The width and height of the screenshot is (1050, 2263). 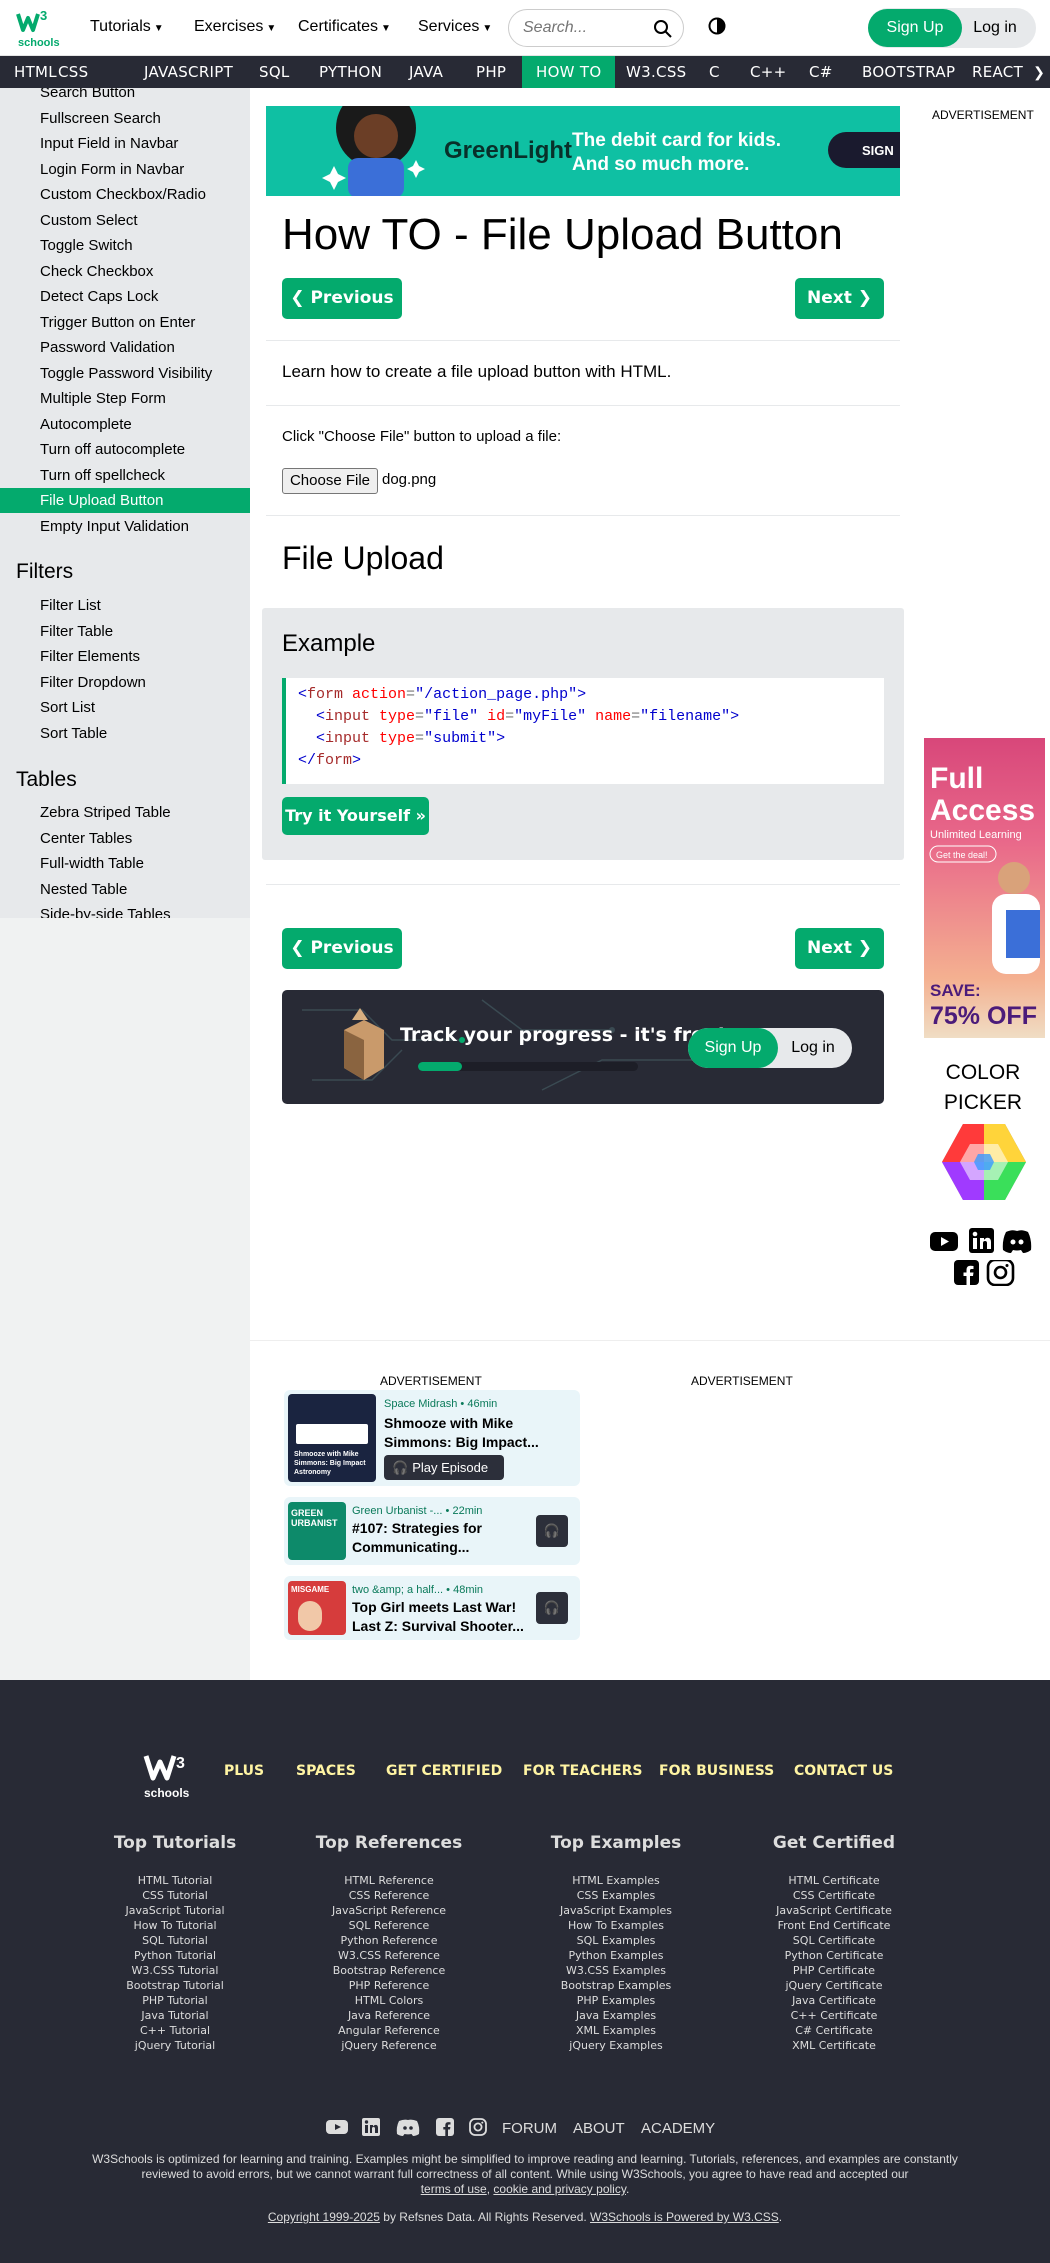 I want to click on search-icon, so click(x=663, y=29).